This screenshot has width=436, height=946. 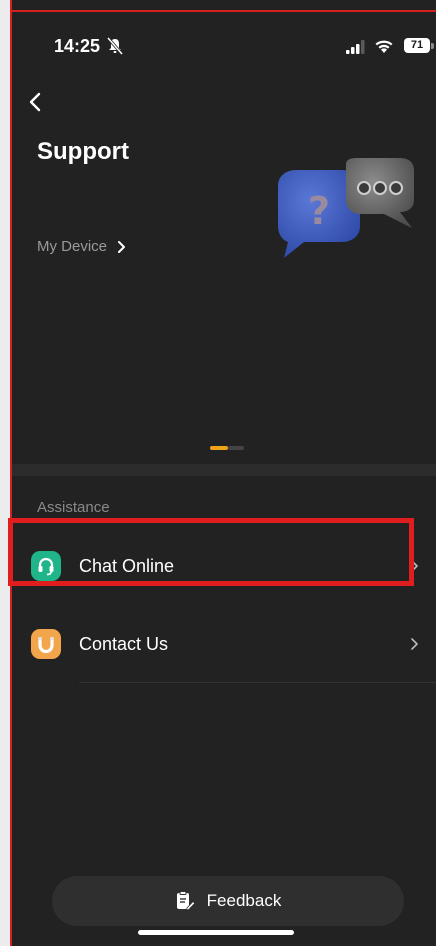 What do you see at coordinates (216, 932) in the screenshot?
I see `home-indicator` at bounding box center [216, 932].